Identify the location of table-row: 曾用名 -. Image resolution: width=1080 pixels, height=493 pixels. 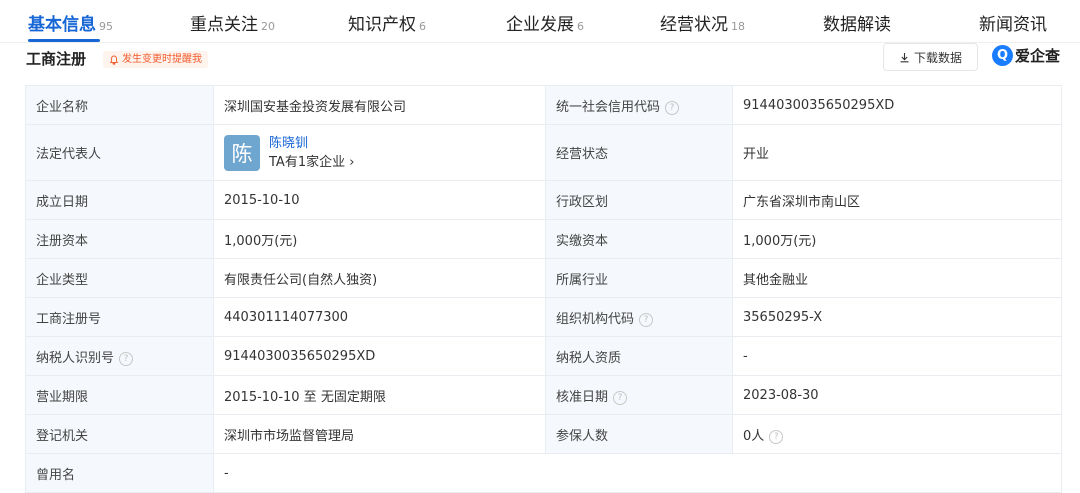
(543, 473).